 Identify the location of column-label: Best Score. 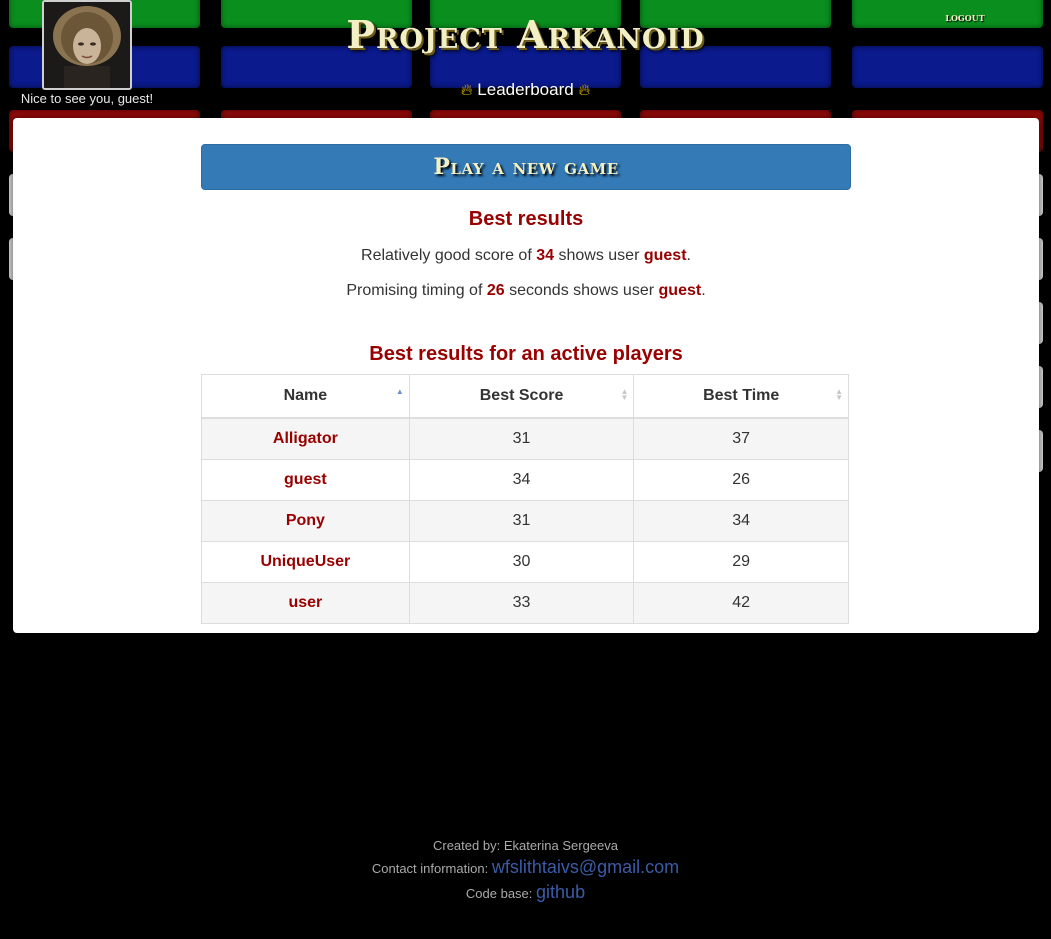
(521, 395).